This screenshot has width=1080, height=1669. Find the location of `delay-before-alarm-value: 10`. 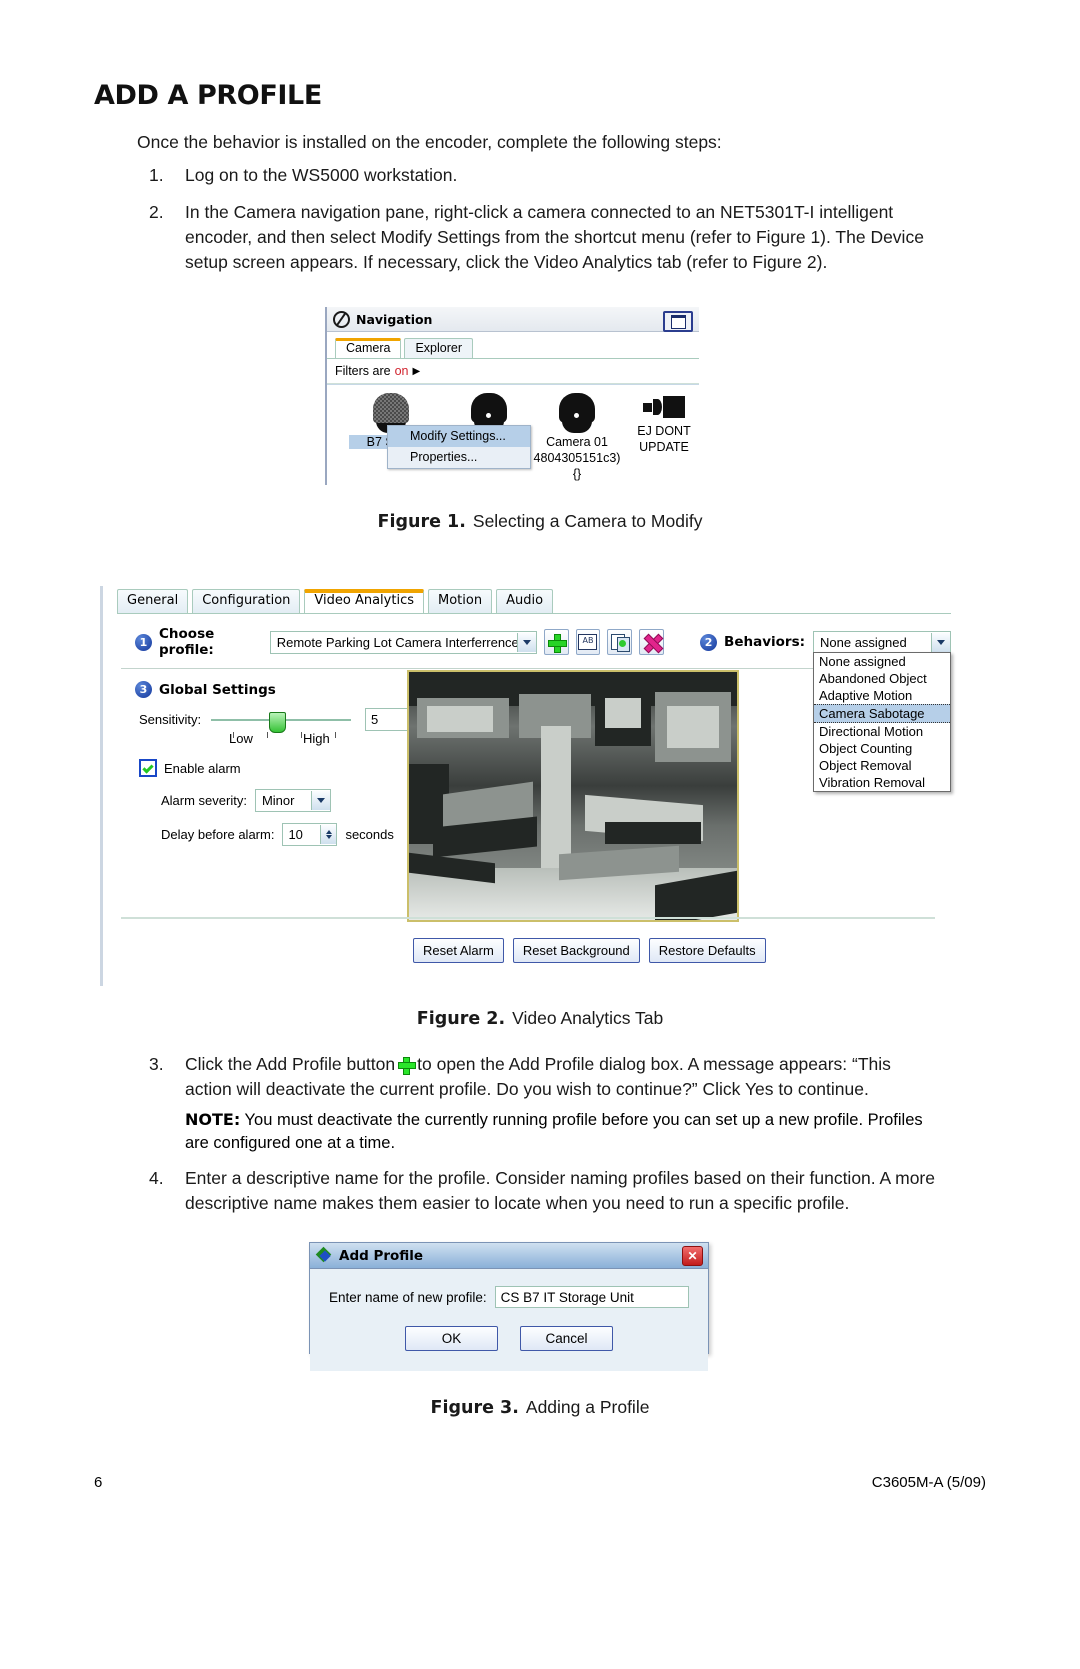

delay-before-alarm-value: 10 is located at coordinates (295, 834).